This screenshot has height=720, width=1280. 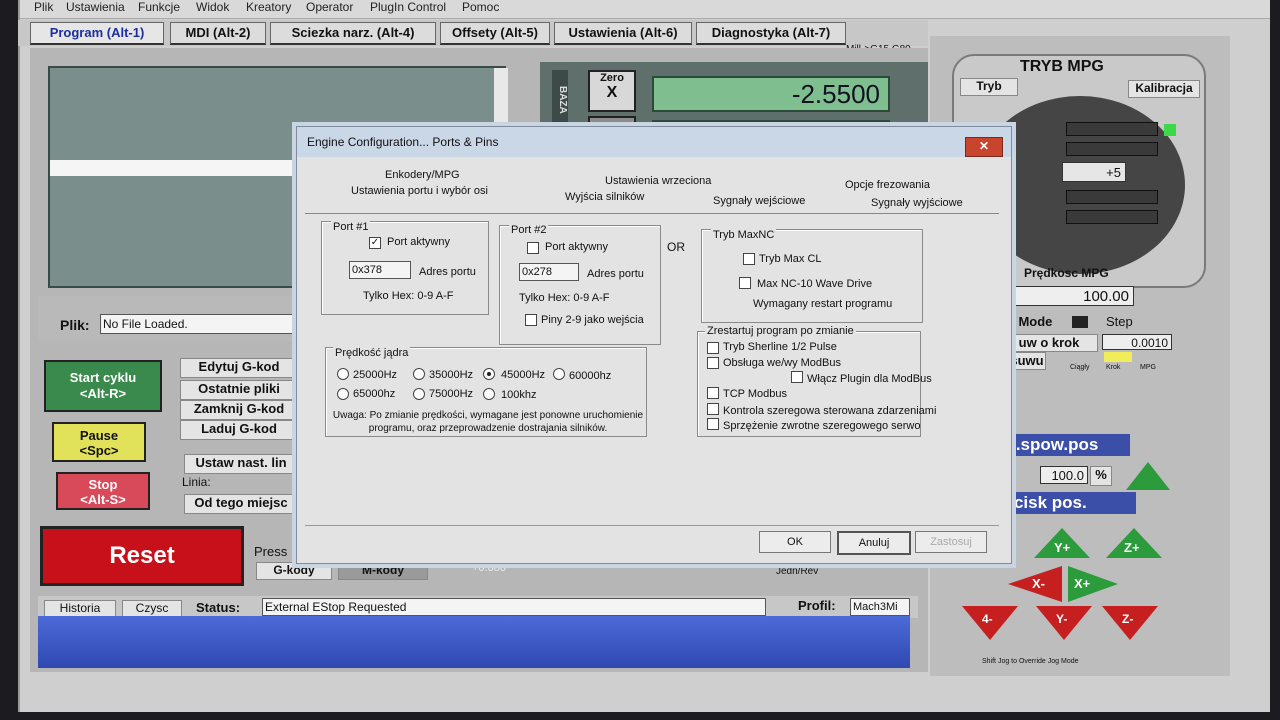 I want to click on profile-label: Profil:, so click(x=817, y=605).